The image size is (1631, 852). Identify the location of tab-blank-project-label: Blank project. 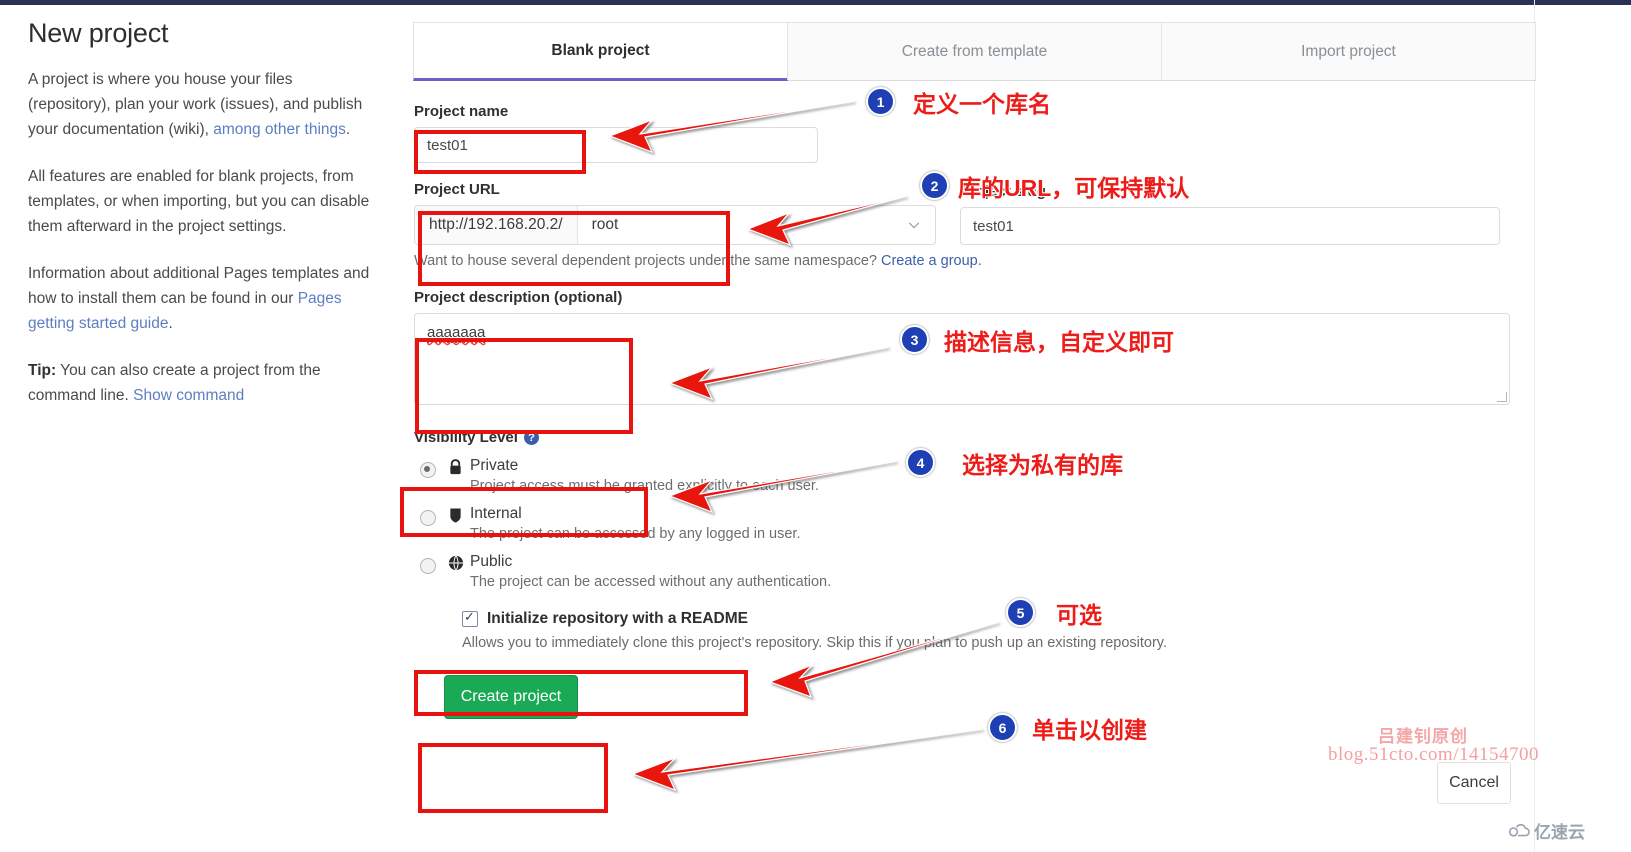
(600, 50).